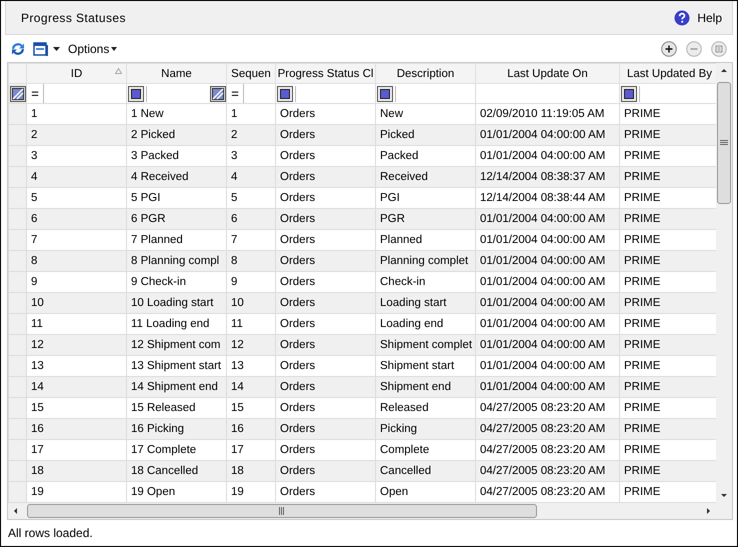  I want to click on table-cell: 16, so click(251, 429).